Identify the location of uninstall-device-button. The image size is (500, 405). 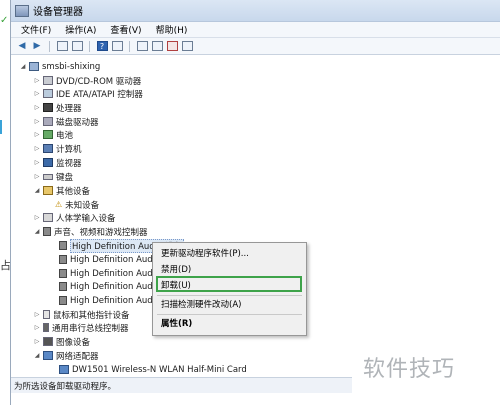
(172, 46).